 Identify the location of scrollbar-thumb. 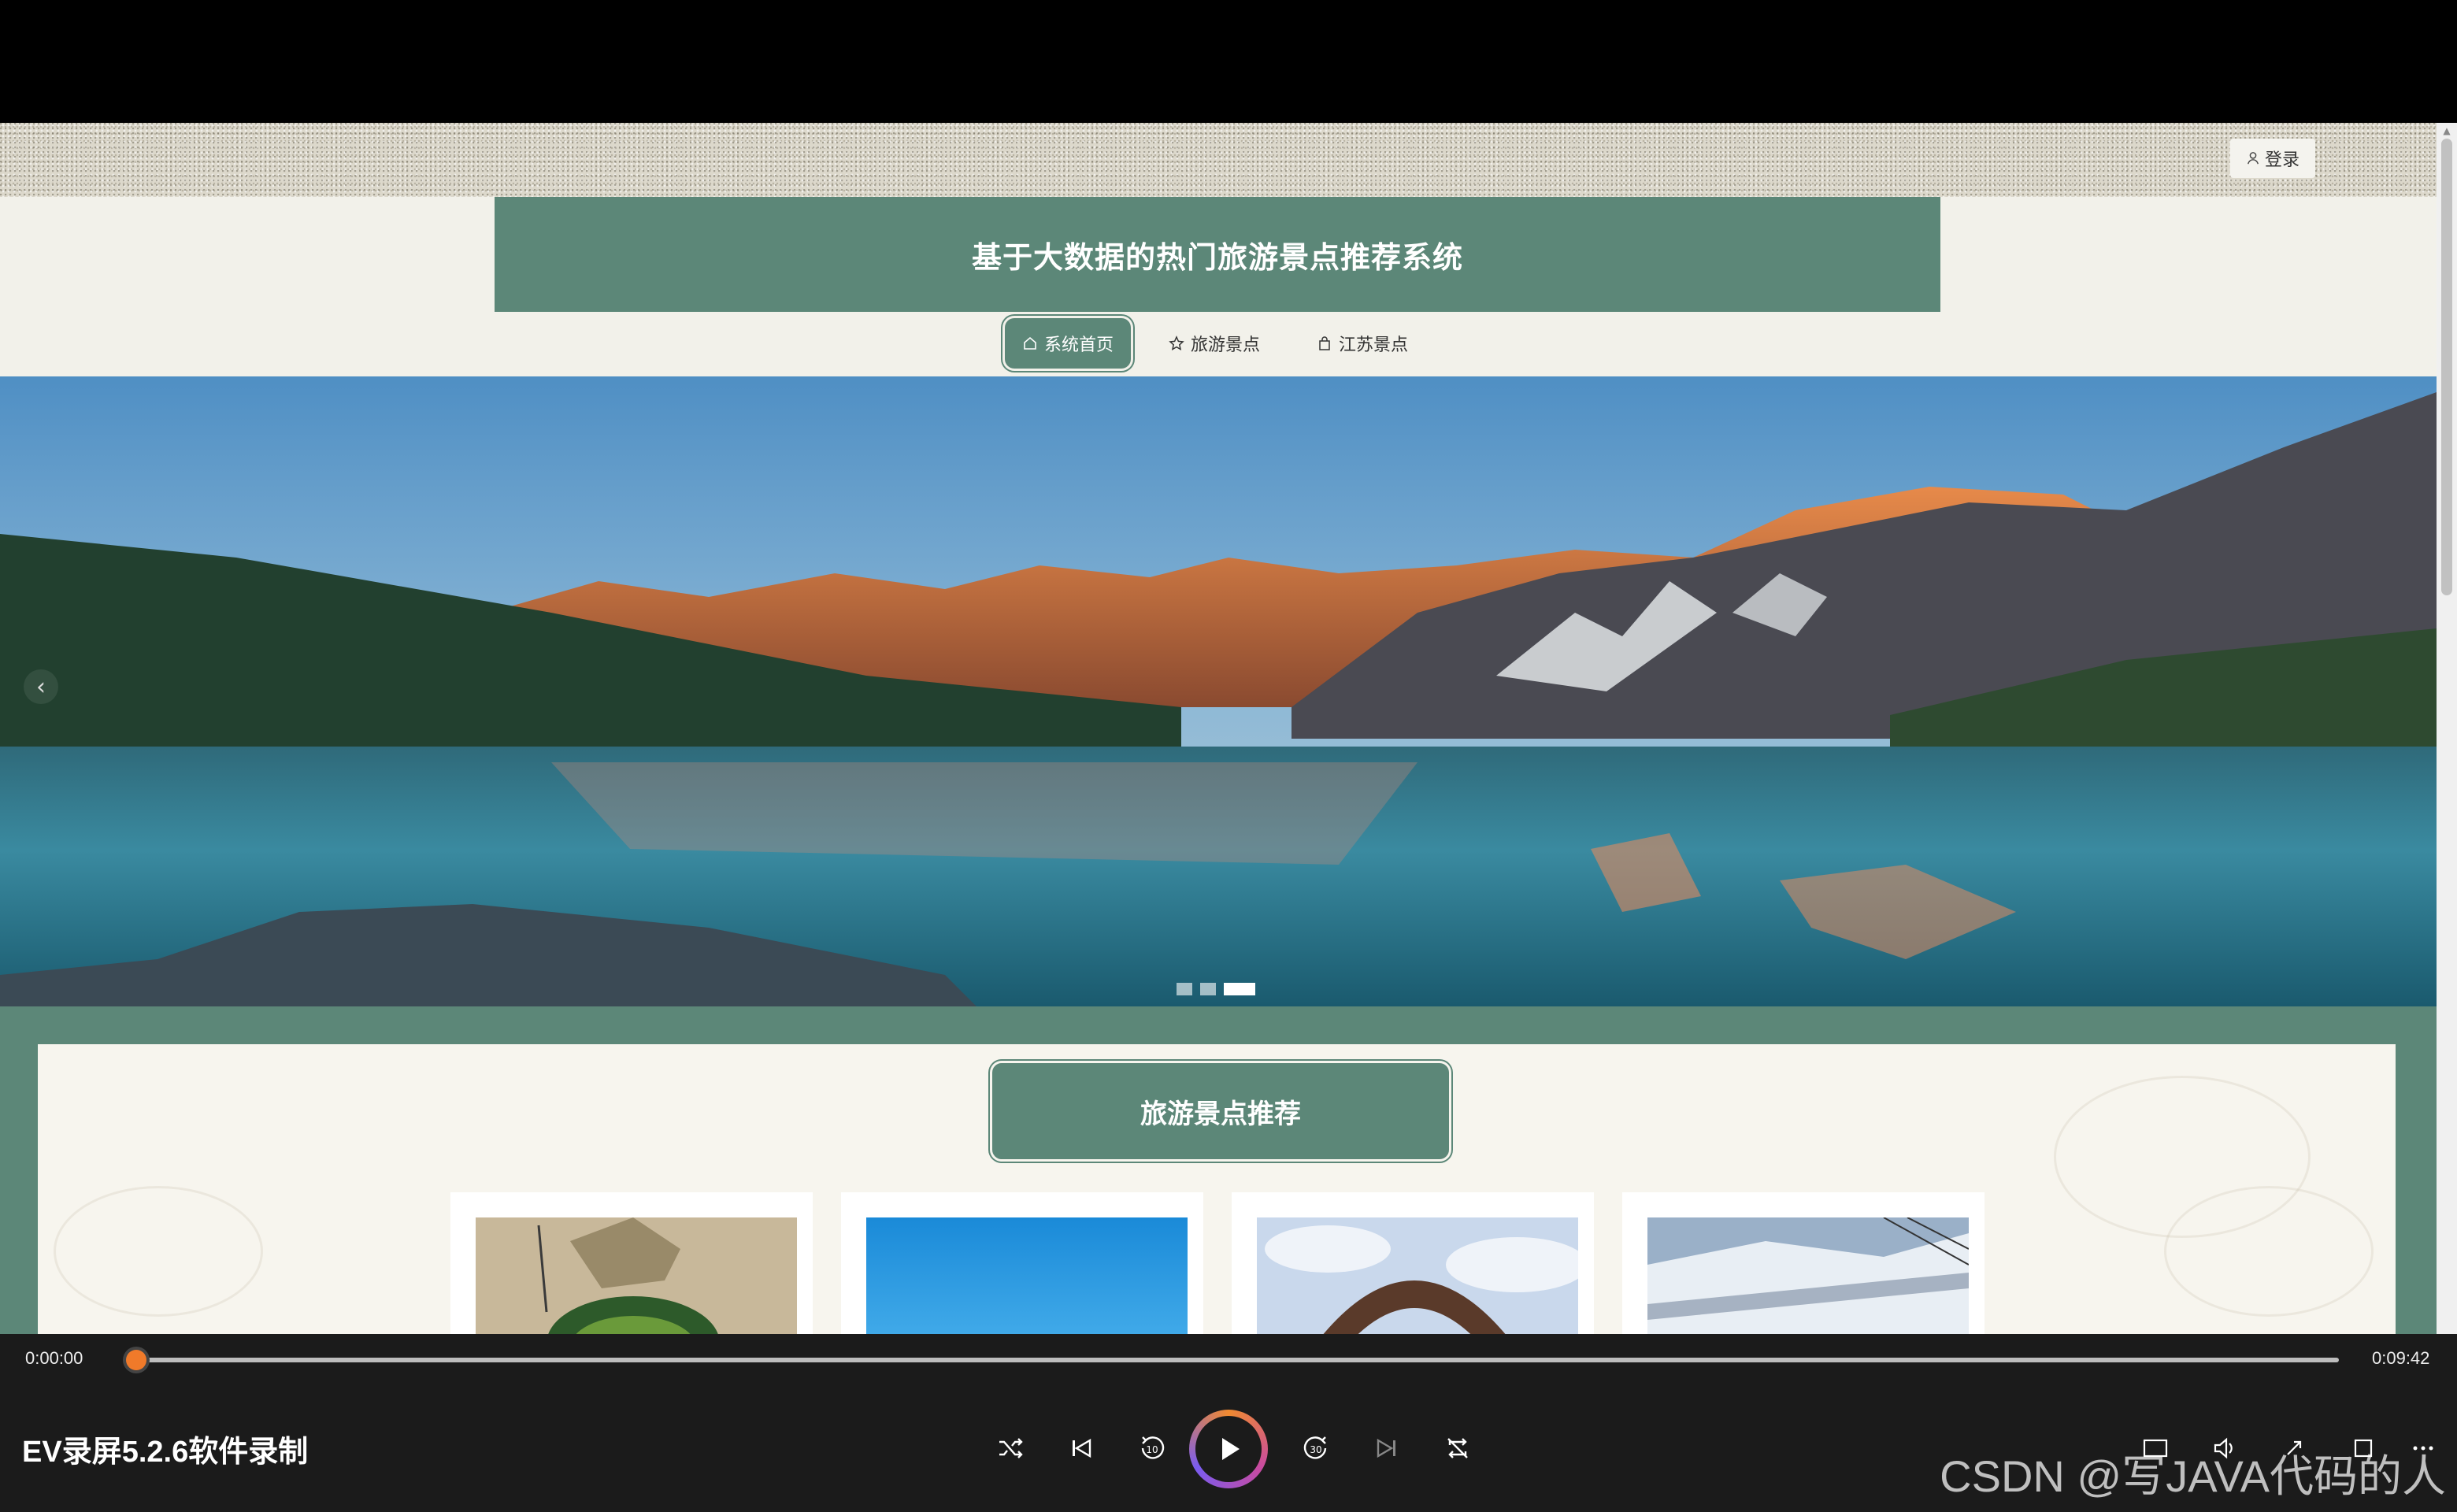
(2446, 367).